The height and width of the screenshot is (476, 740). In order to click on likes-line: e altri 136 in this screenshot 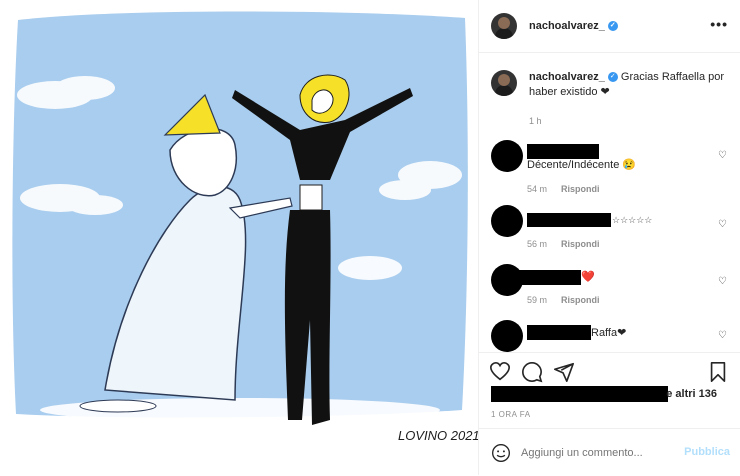, I will do `click(610, 394)`.